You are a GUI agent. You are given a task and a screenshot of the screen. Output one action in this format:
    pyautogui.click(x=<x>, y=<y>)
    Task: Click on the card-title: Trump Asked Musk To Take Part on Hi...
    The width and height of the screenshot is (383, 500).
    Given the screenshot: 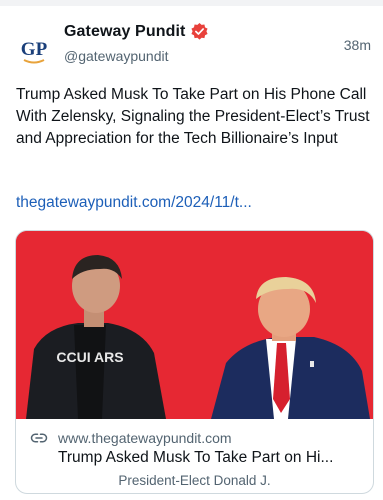 What is the action you would take?
    pyautogui.click(x=213, y=458)
    